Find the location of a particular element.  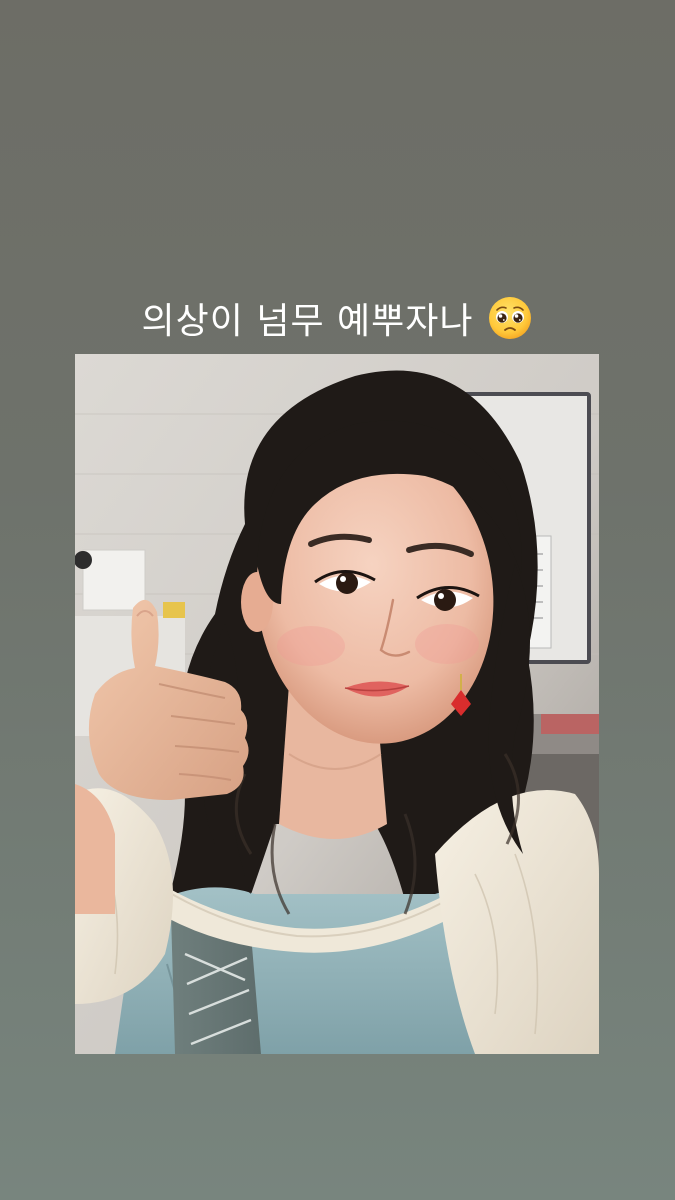

story-caption: 의상이 넘무 예뿌자나 is located at coordinates (337, 318).